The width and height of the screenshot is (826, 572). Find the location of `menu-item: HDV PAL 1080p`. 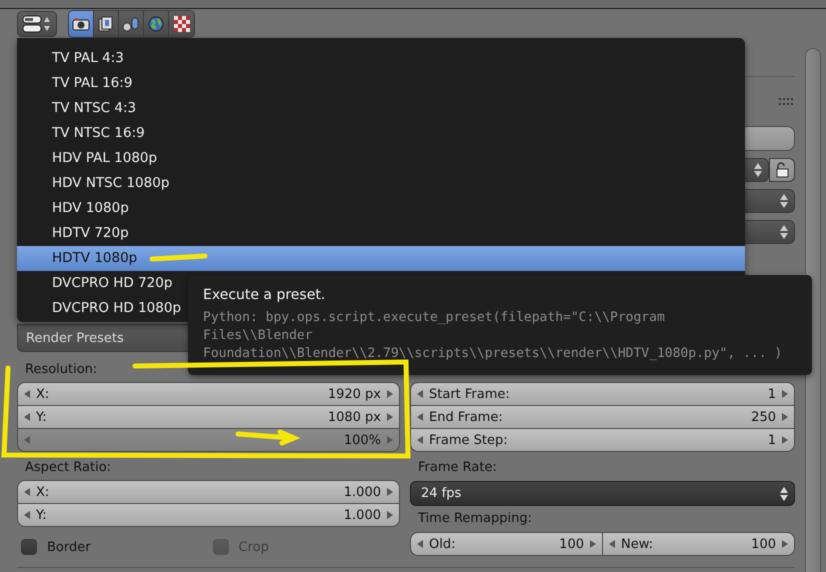

menu-item: HDV PAL 1080p is located at coordinates (381, 158).